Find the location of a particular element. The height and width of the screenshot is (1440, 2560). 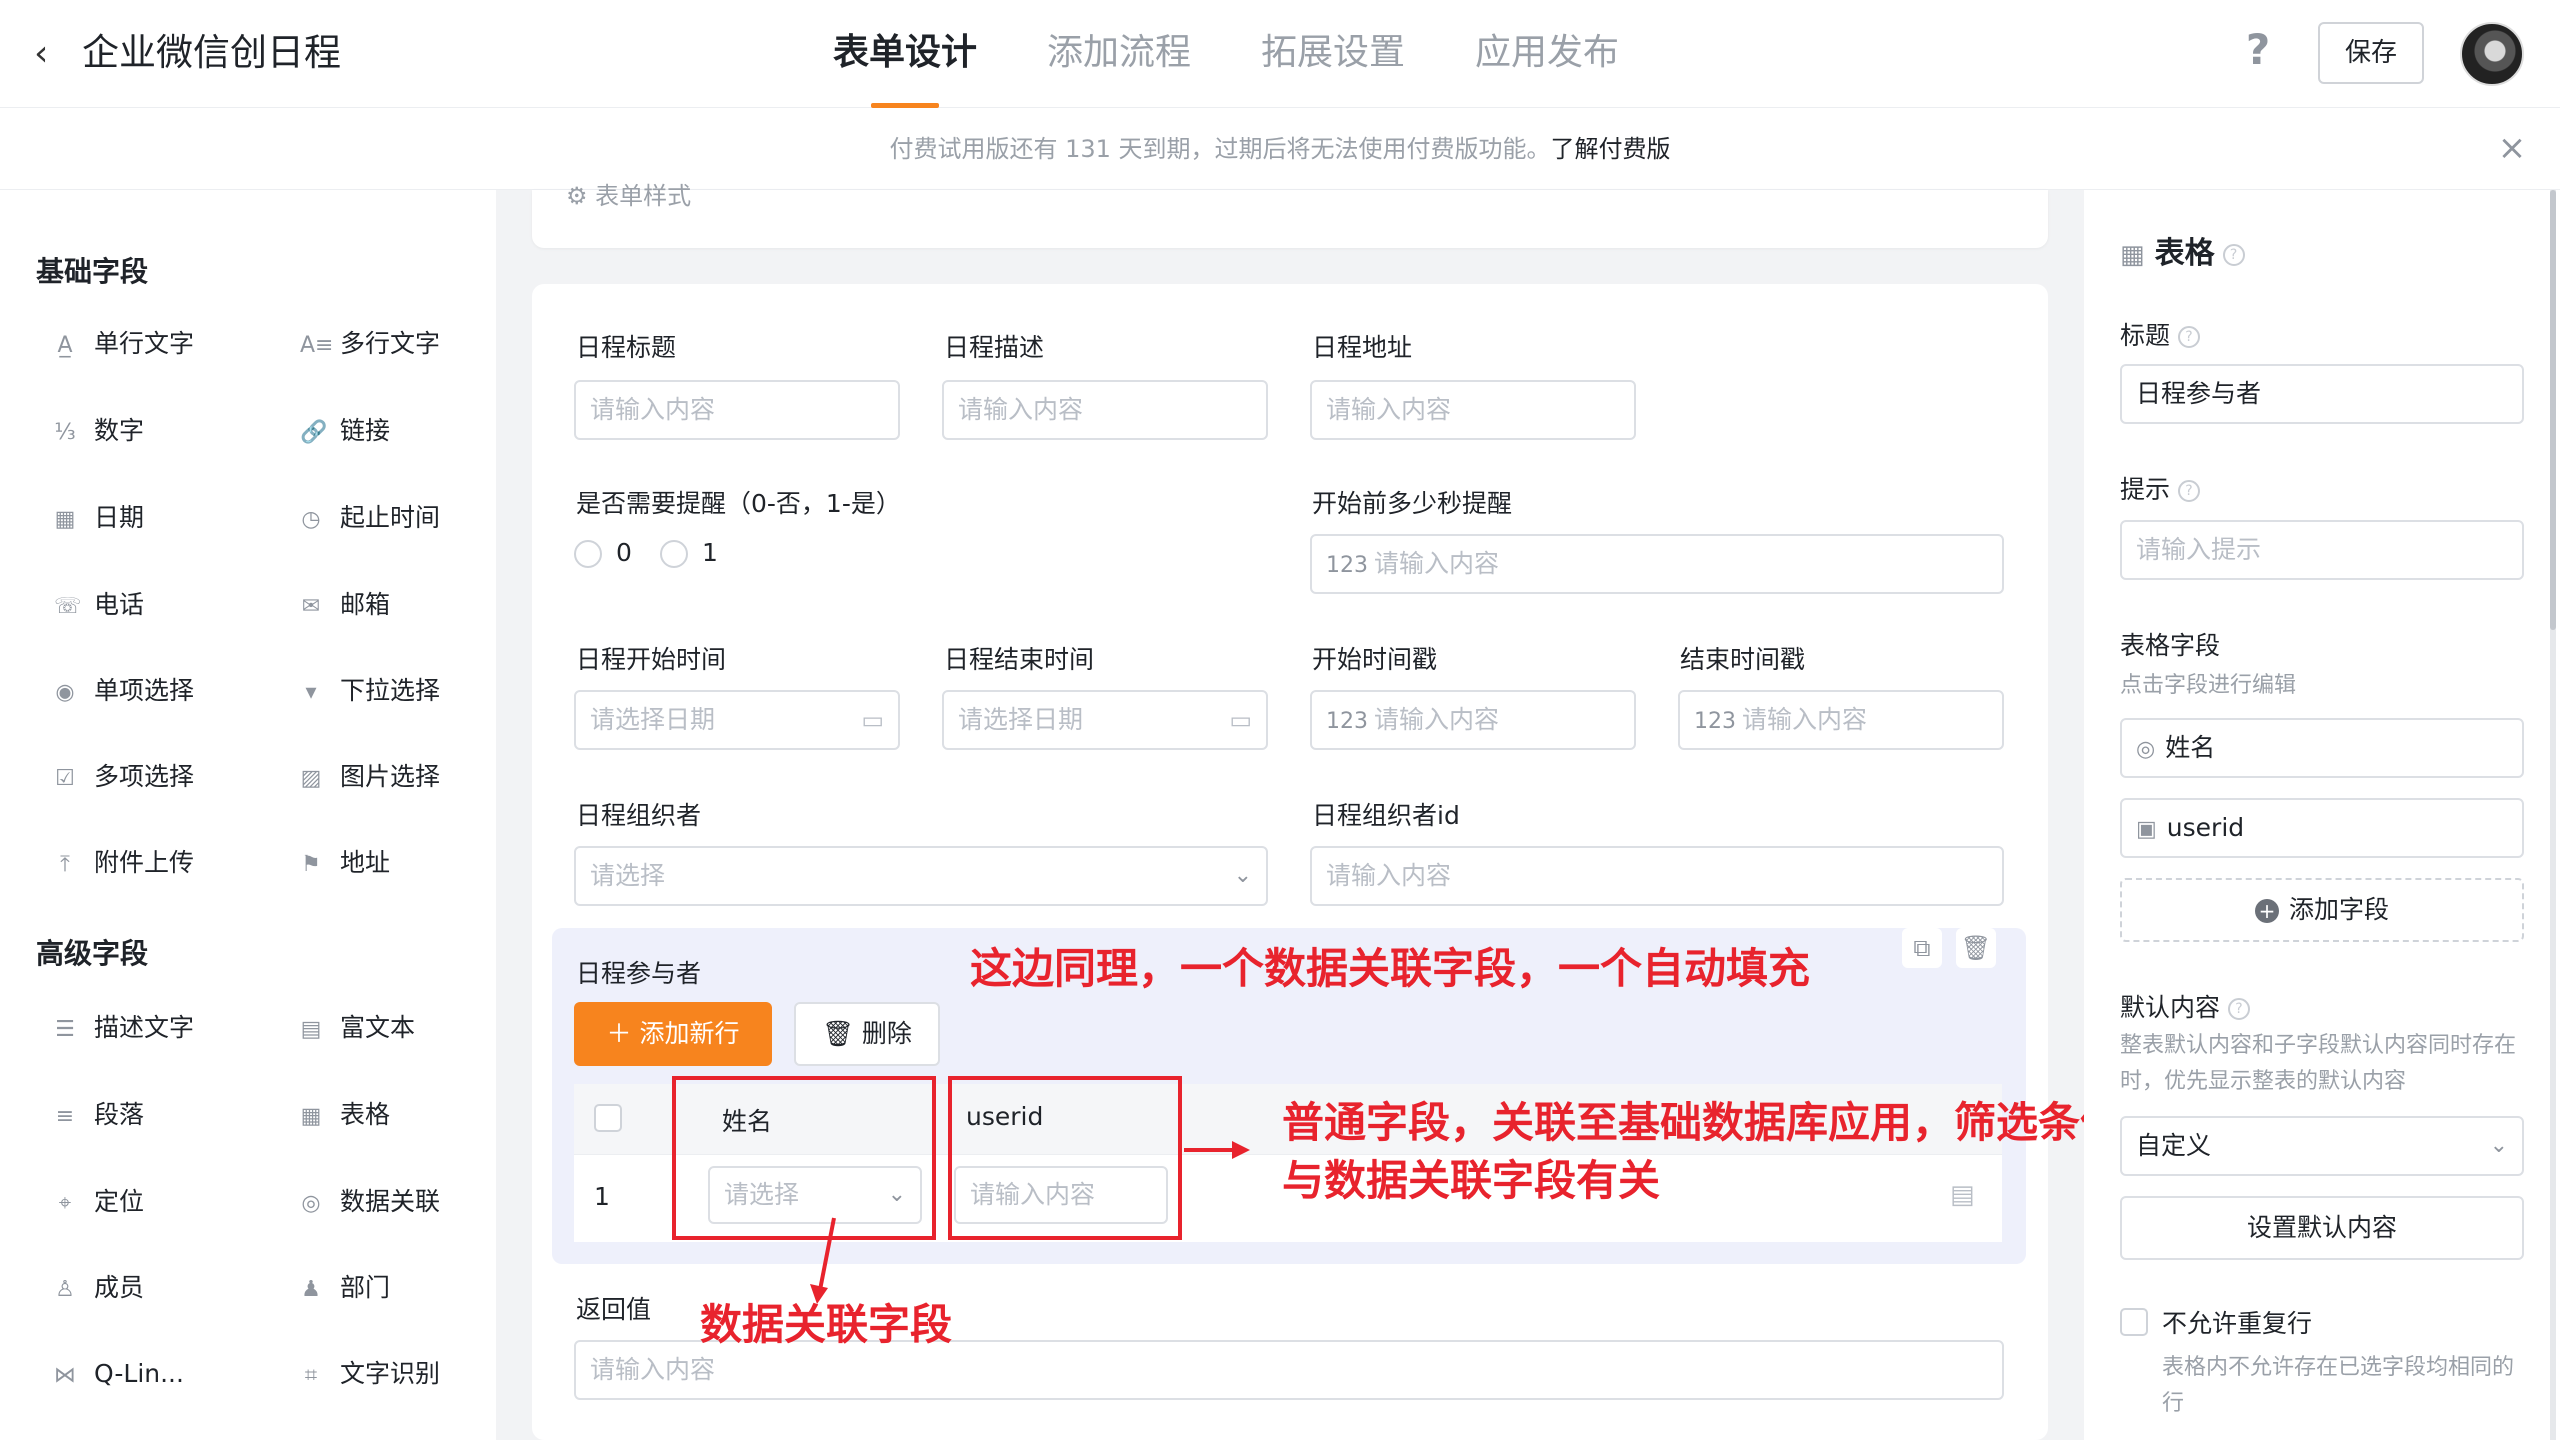

description-icon: ☰ is located at coordinates (65, 1029).